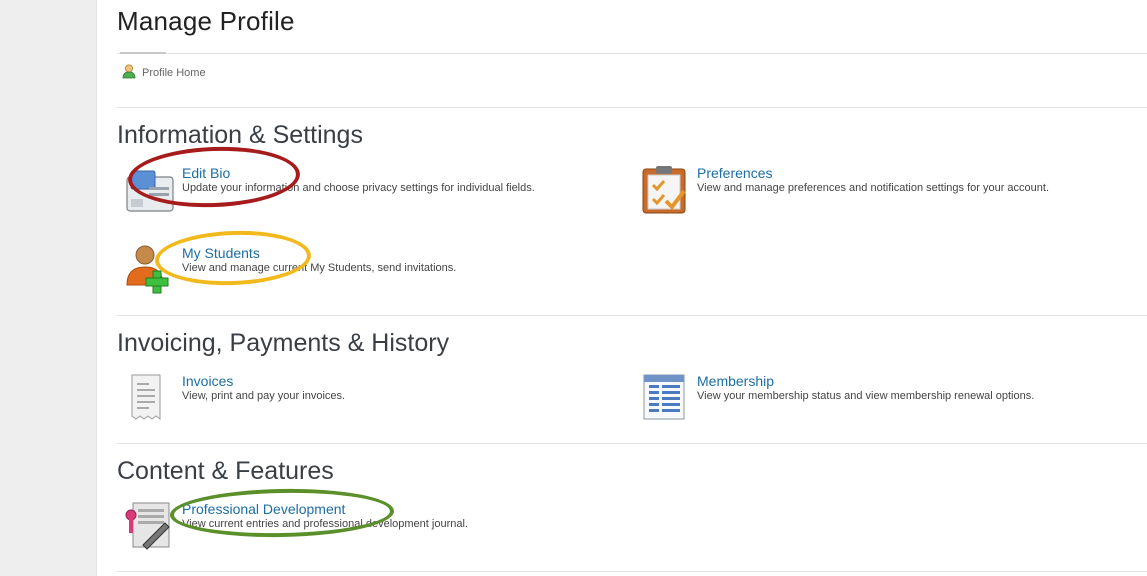 This screenshot has width=1147, height=576. Describe the element at coordinates (129, 73) in the screenshot. I see `user-icon` at that location.